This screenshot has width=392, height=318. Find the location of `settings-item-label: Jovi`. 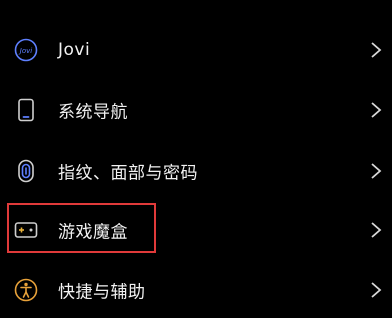

settings-item-label: Jovi is located at coordinates (74, 50).